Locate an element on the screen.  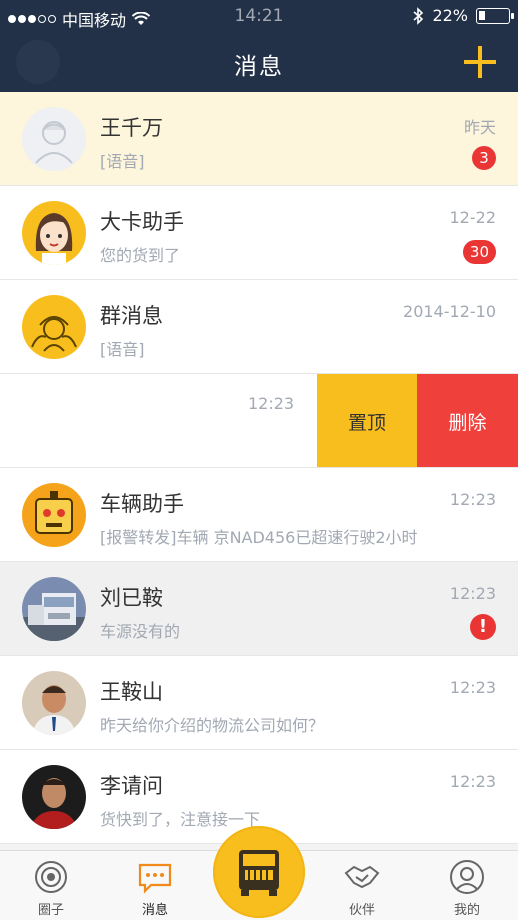
delete-button: 删除 is located at coordinates (467, 420).